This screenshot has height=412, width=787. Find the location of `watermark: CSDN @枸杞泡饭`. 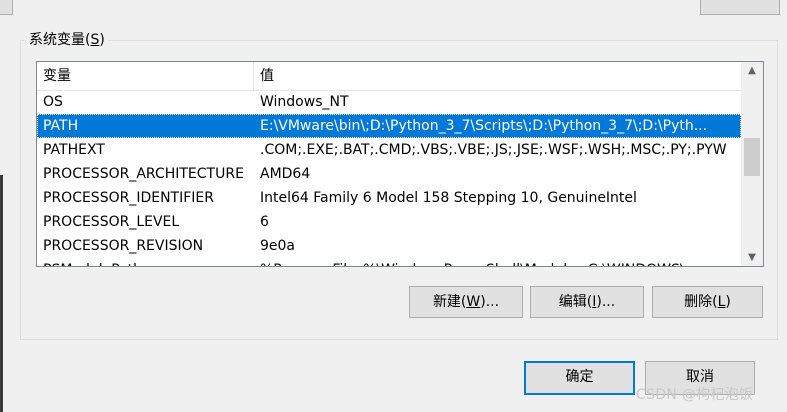

watermark: CSDN @枸杞泡饭 is located at coordinates (695, 395).